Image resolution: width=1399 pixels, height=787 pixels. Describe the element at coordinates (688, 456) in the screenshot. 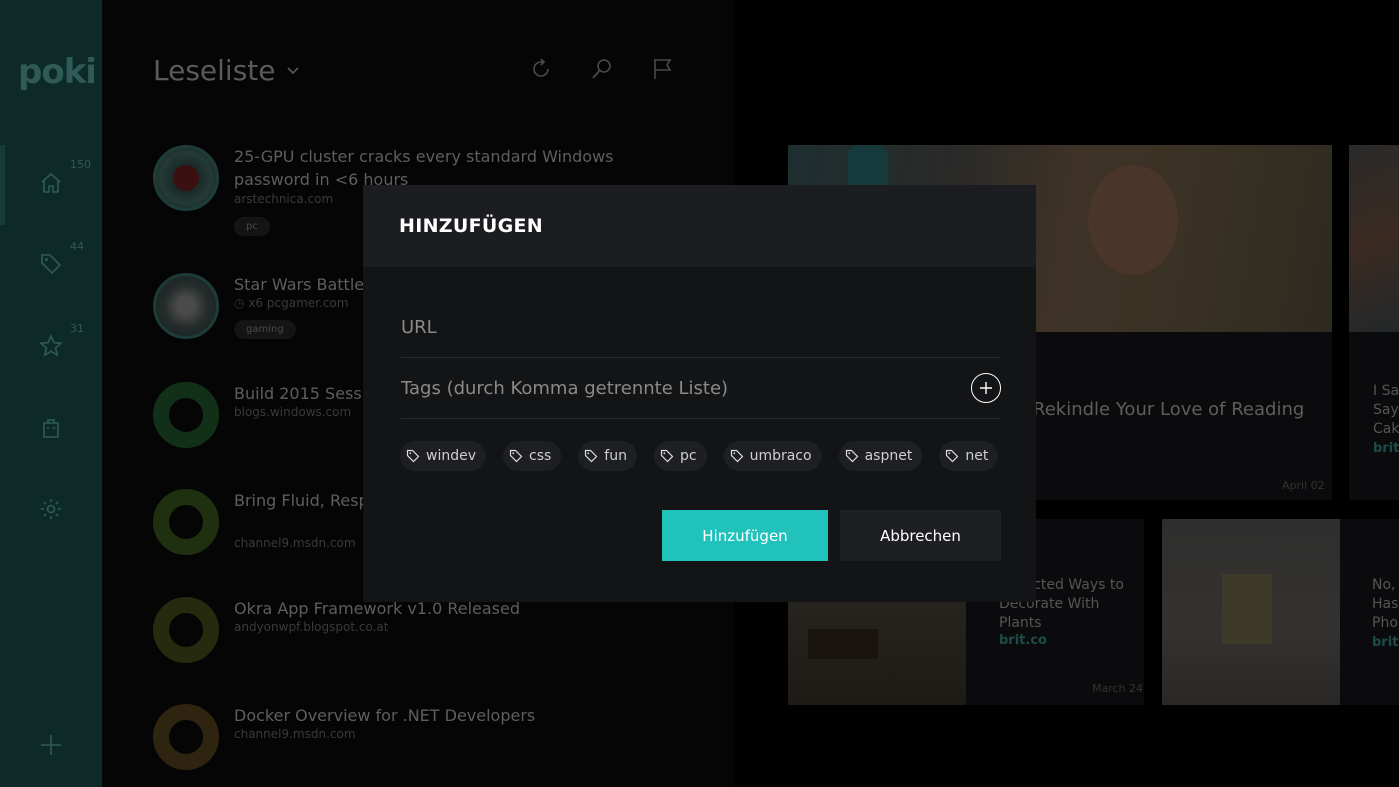

I see `tag-chip-label: pc` at that location.